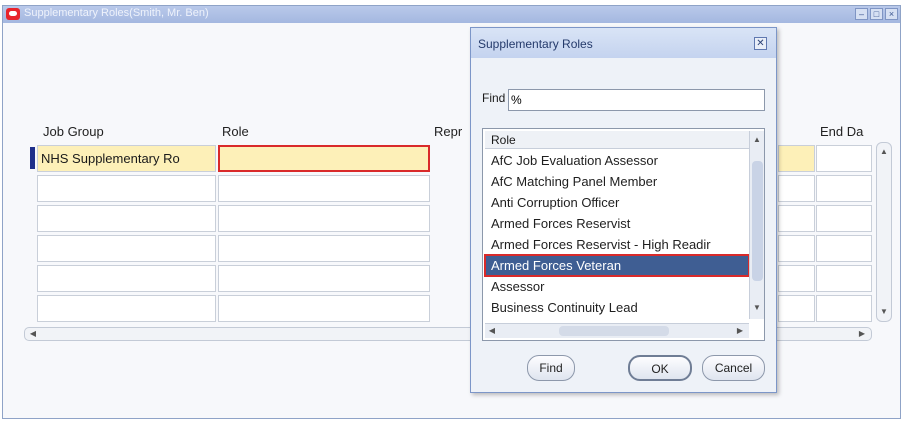 The height and width of the screenshot is (421, 901). Describe the element at coordinates (636, 100) in the screenshot. I see `find-input` at that location.